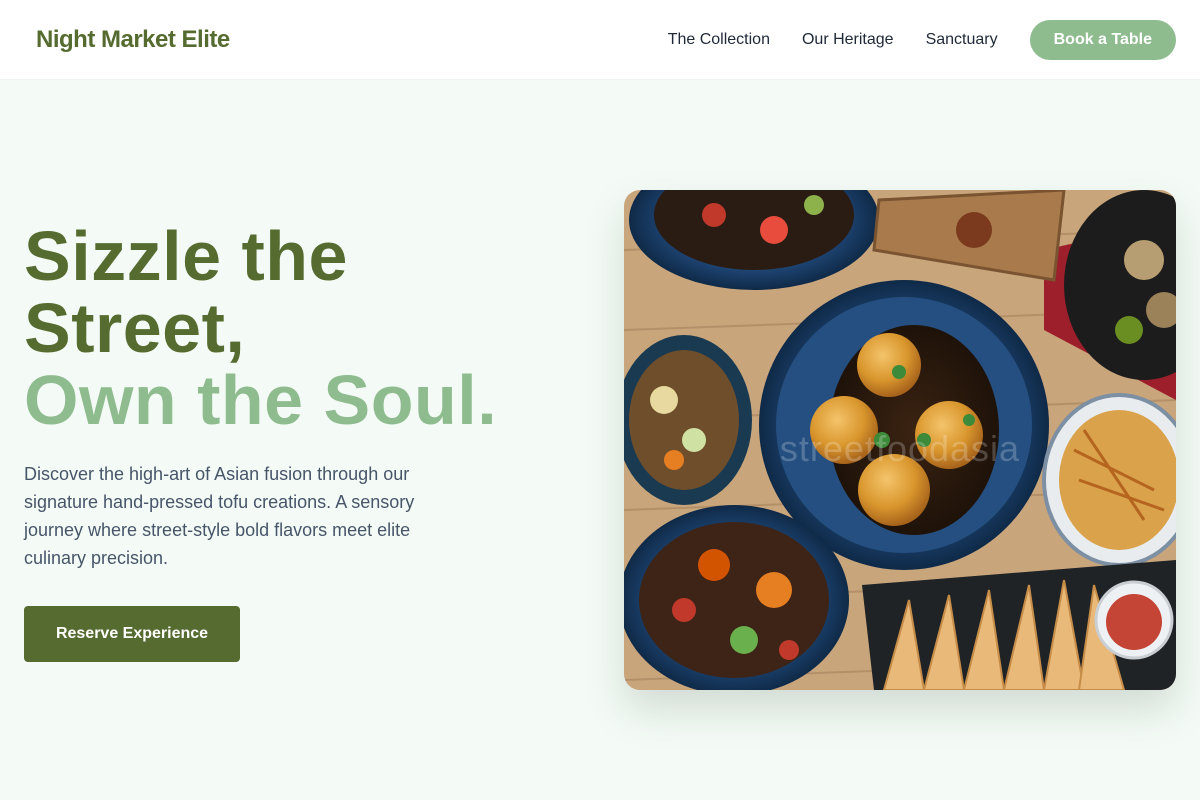 This screenshot has height=800, width=1200. I want to click on nav-link-collection: The Collection, so click(719, 40).